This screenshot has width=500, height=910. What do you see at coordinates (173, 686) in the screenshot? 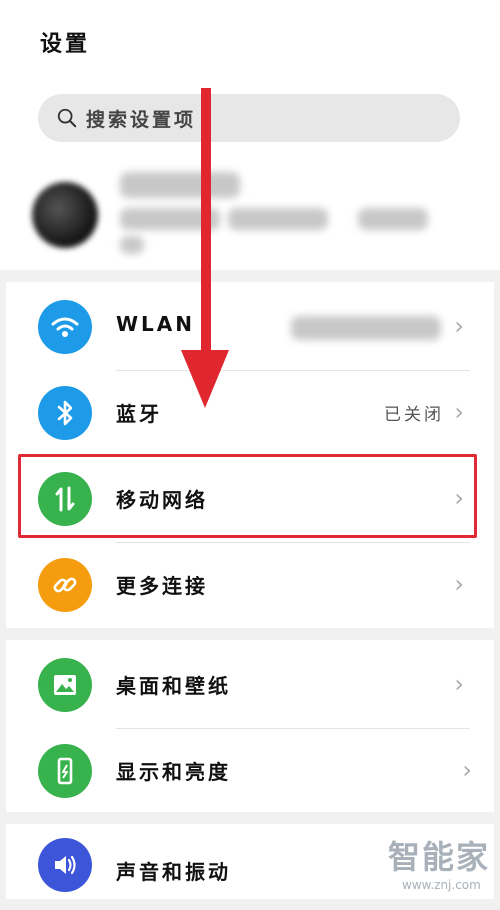
I see `wallpaper-label: 桌面和壁纸` at bounding box center [173, 686].